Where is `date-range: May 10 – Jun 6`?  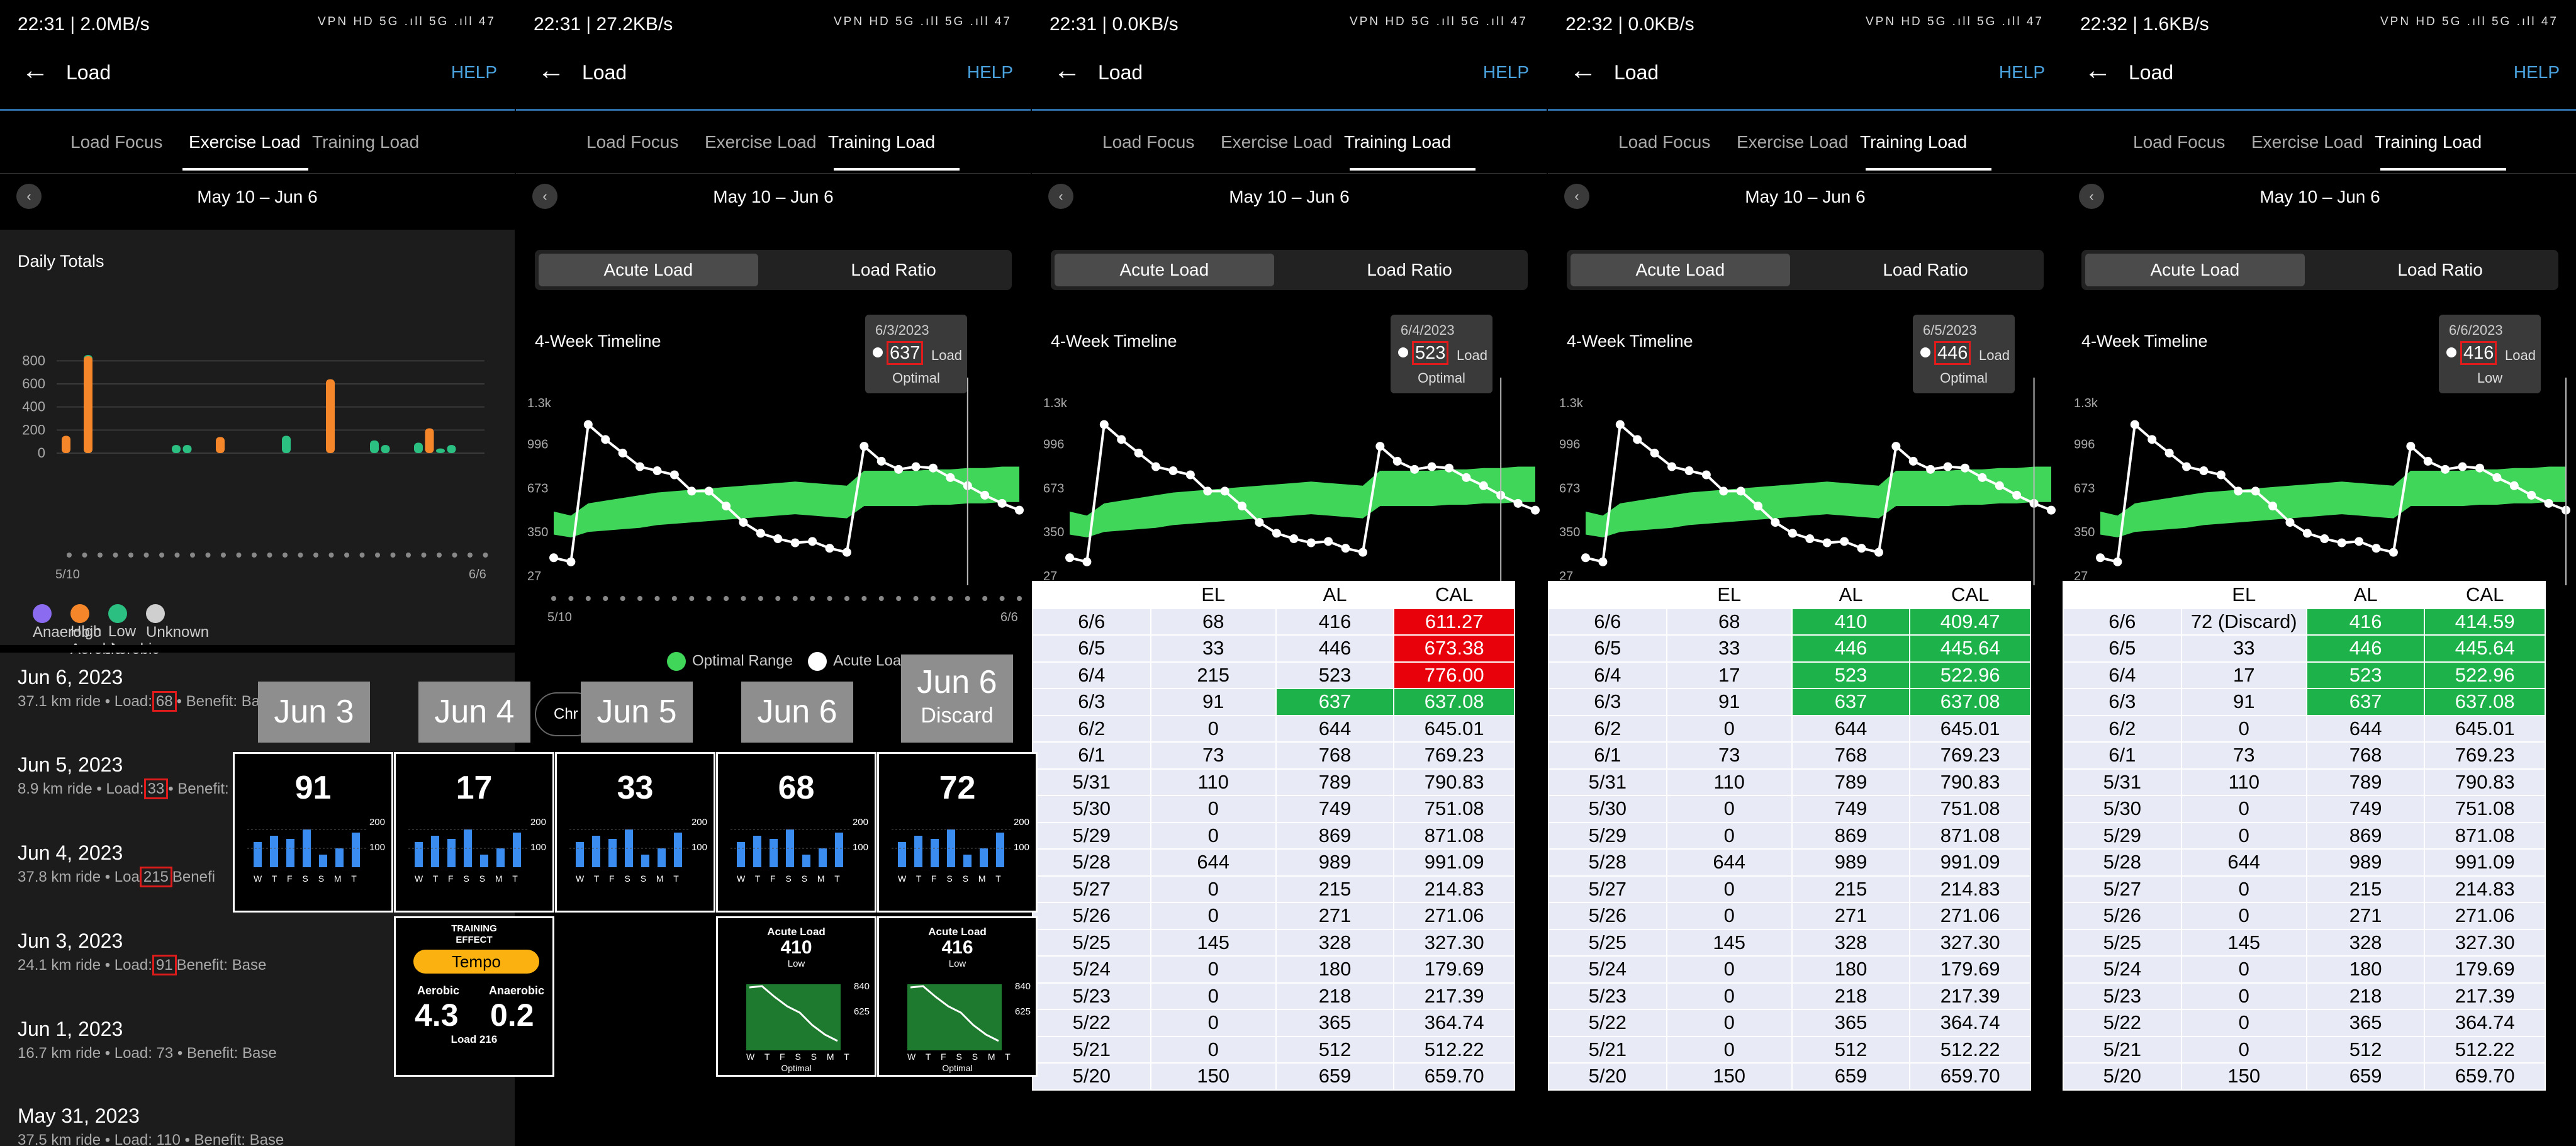 date-range: May 10 – Jun 6 is located at coordinates (1805, 196).